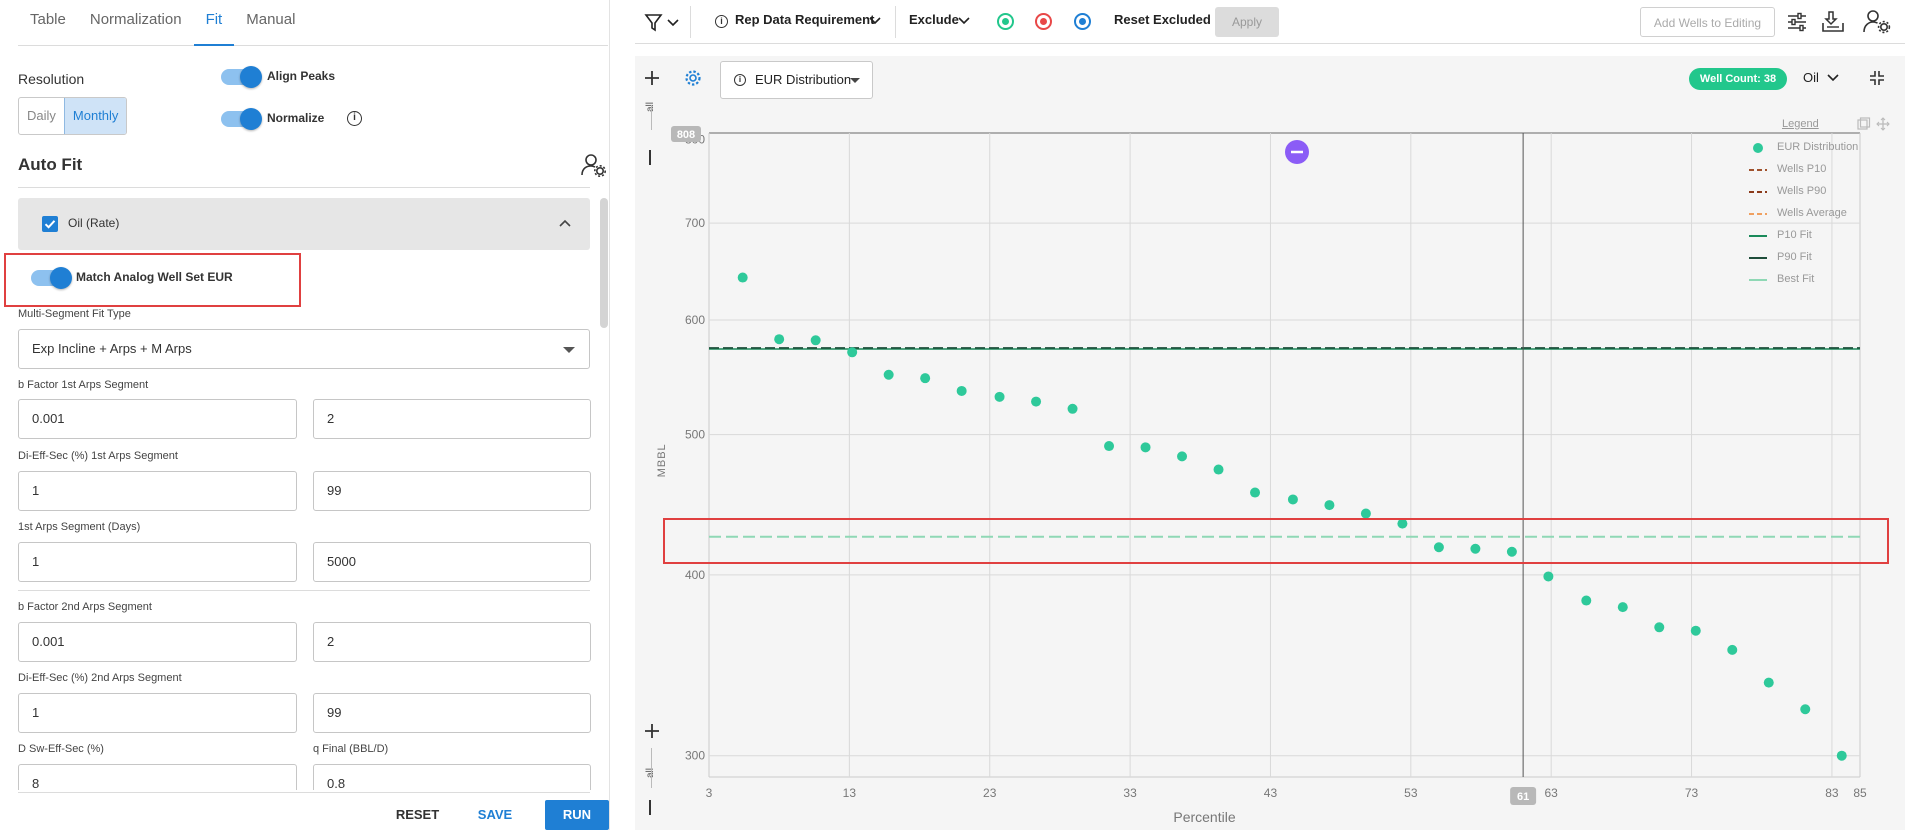 This screenshot has width=1907, height=830. Describe the element at coordinates (241, 119) in the screenshot. I see `normalize-toggle` at that location.